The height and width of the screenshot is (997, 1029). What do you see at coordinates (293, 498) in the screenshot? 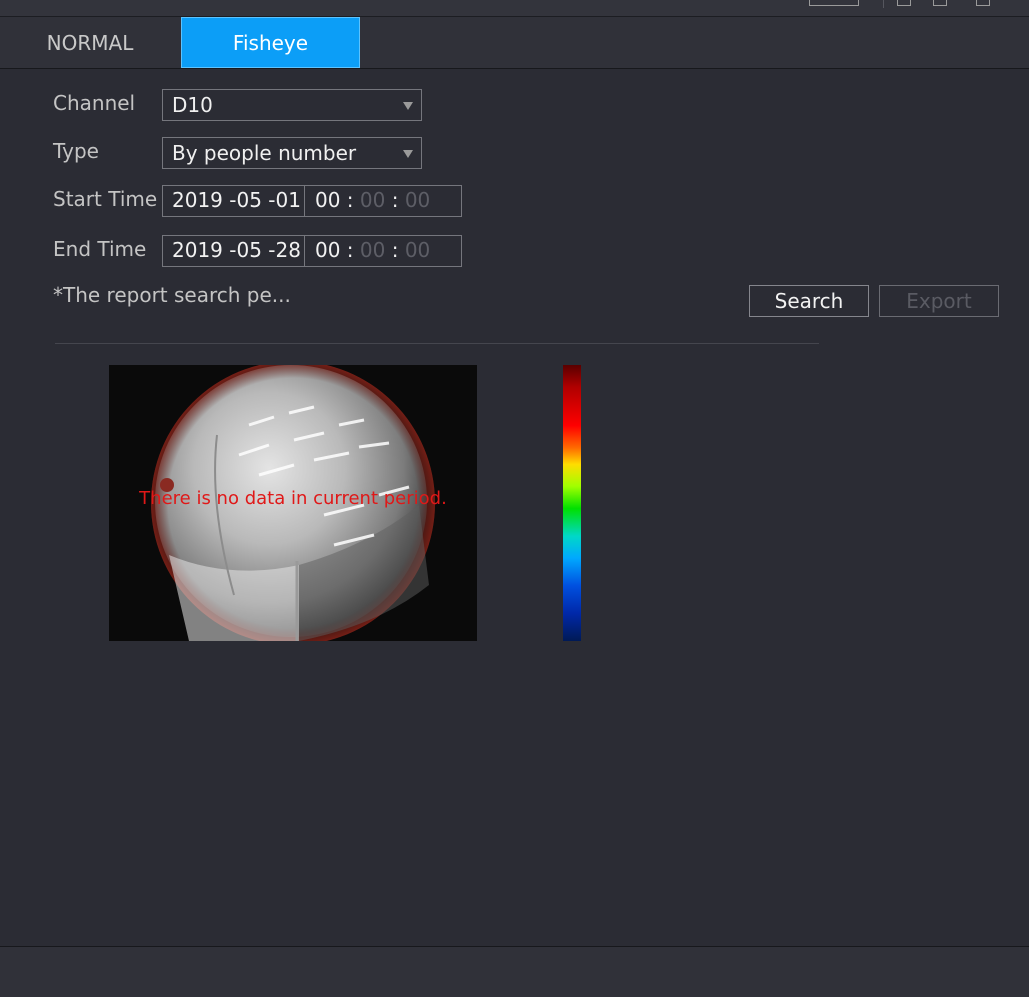
I see `no-data-message: There is no data in current period.` at bounding box center [293, 498].